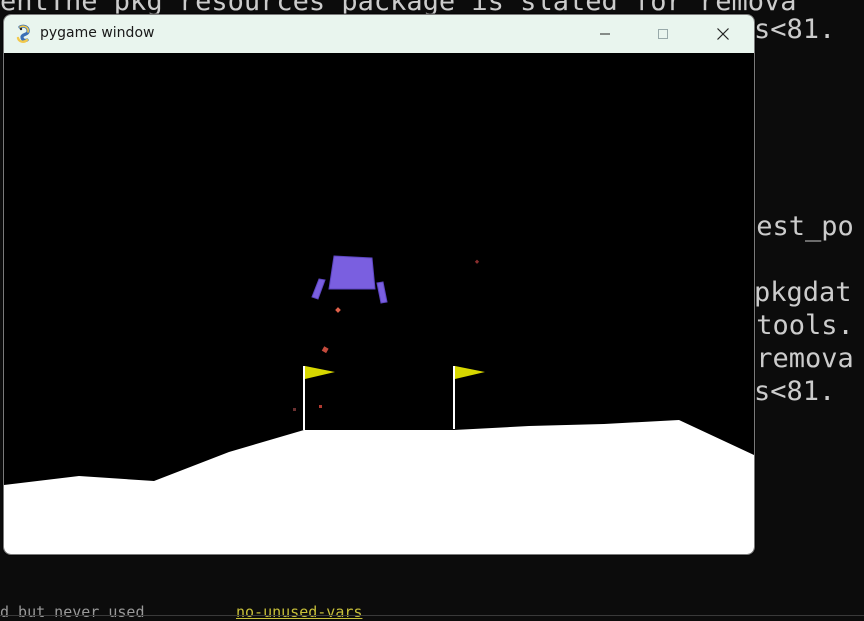 The image size is (864, 621). Describe the element at coordinates (379, 34) in the screenshot. I see `window-titlebar: pygame window` at that location.